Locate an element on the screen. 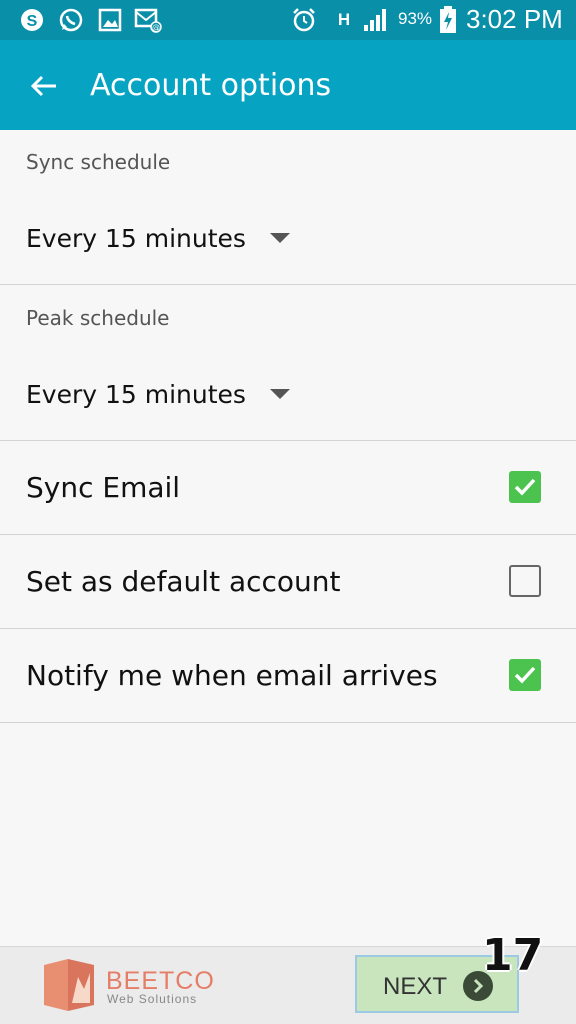 Image resolution: width=576 pixels, height=1024 pixels. battery-icon is located at coordinates (448, 20).